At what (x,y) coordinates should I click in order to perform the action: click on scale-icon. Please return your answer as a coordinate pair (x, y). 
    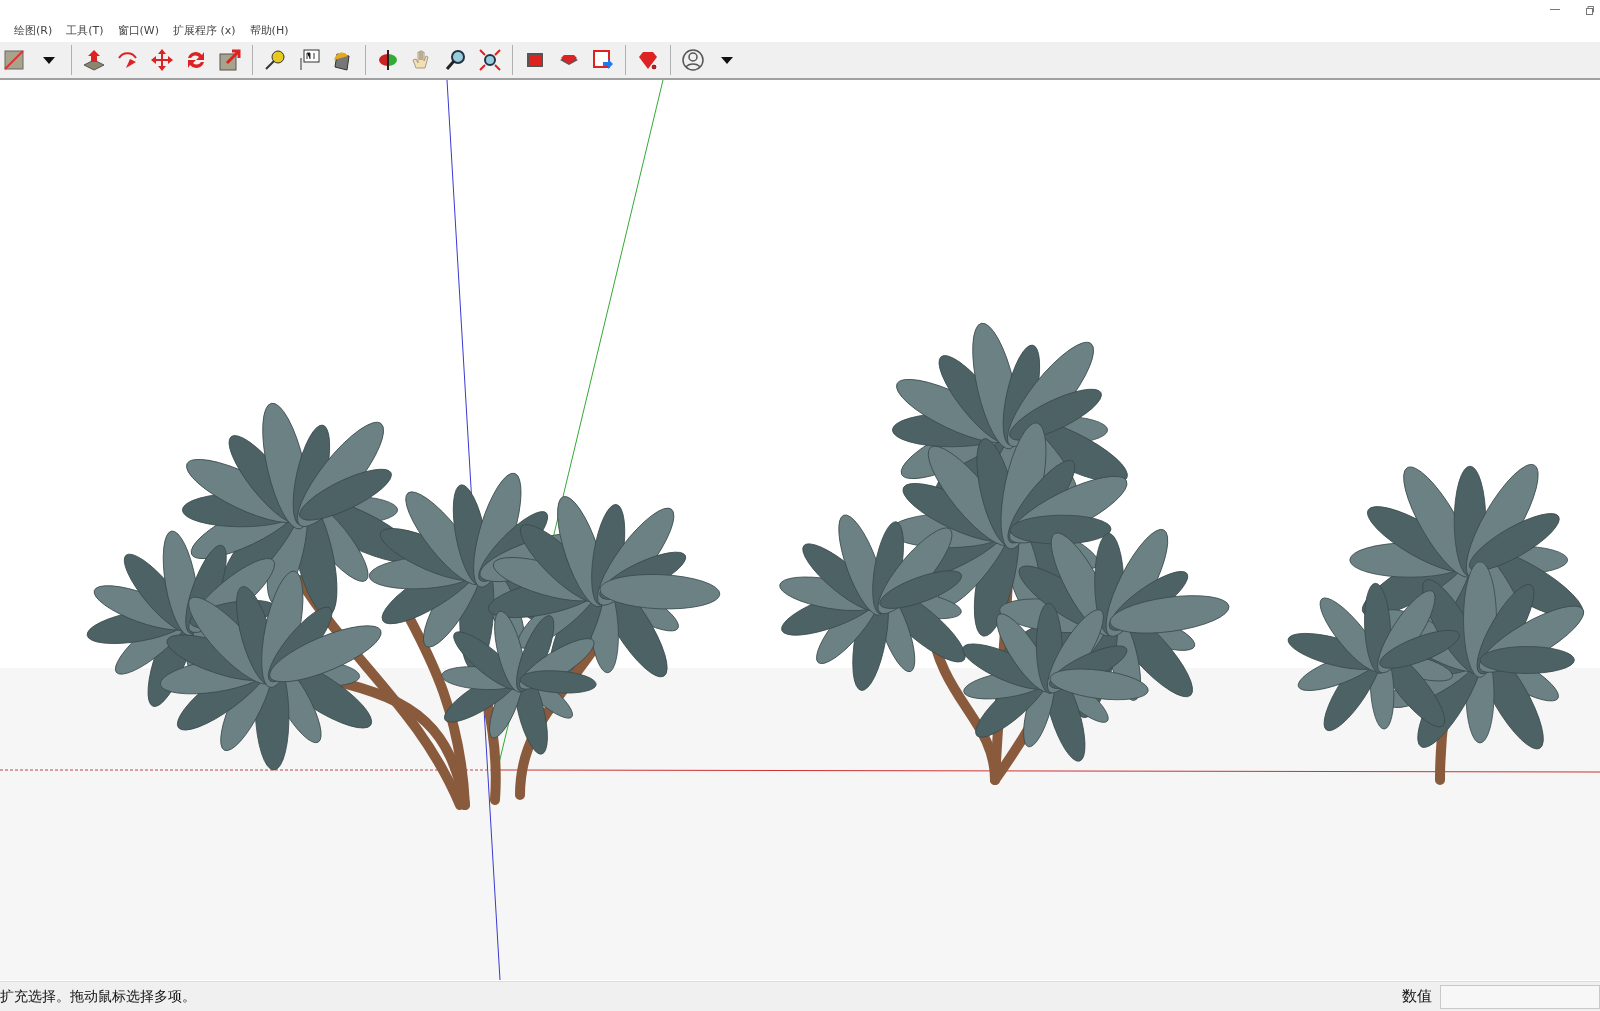
    Looking at the image, I should click on (230, 60).